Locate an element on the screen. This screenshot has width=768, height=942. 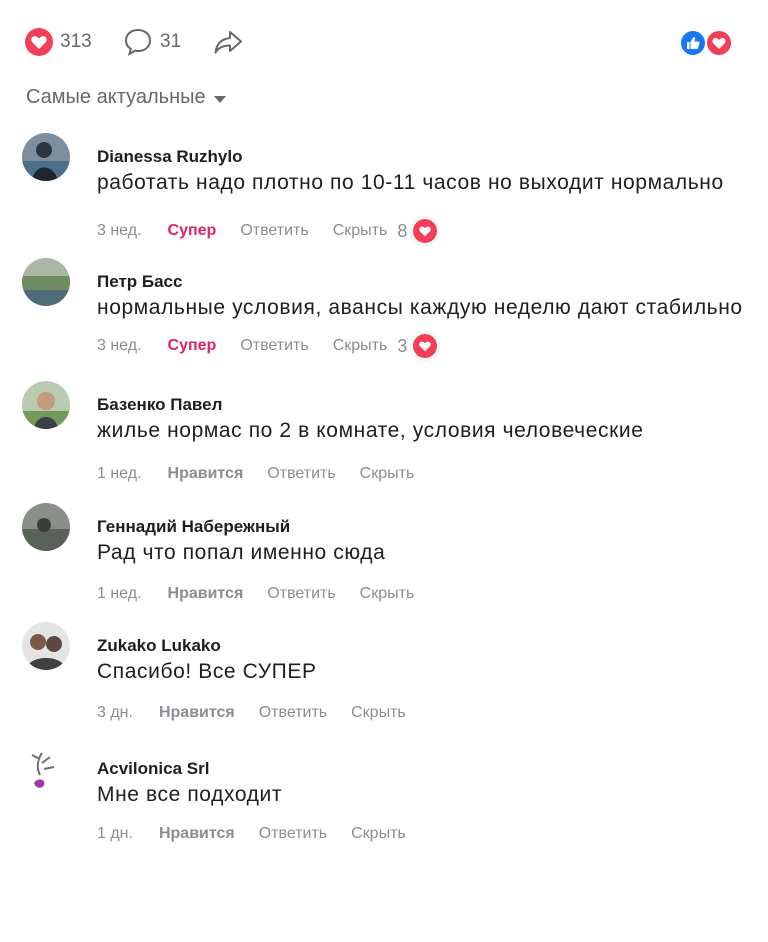
comment-actions: 3 нед. Супер Ответить Скрыть 3 is located at coordinates (268, 346).